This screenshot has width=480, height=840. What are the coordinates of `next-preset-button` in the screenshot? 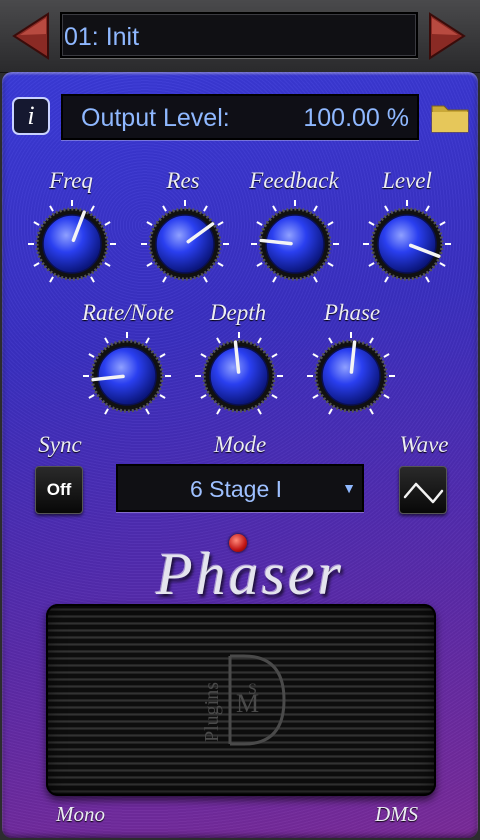 It's located at (449, 36).